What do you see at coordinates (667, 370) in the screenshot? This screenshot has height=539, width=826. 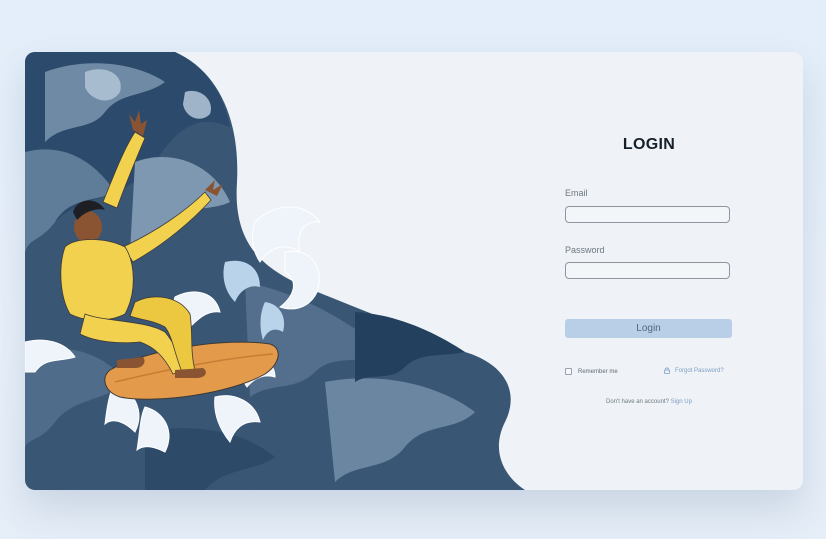 I see `lock-icon` at bounding box center [667, 370].